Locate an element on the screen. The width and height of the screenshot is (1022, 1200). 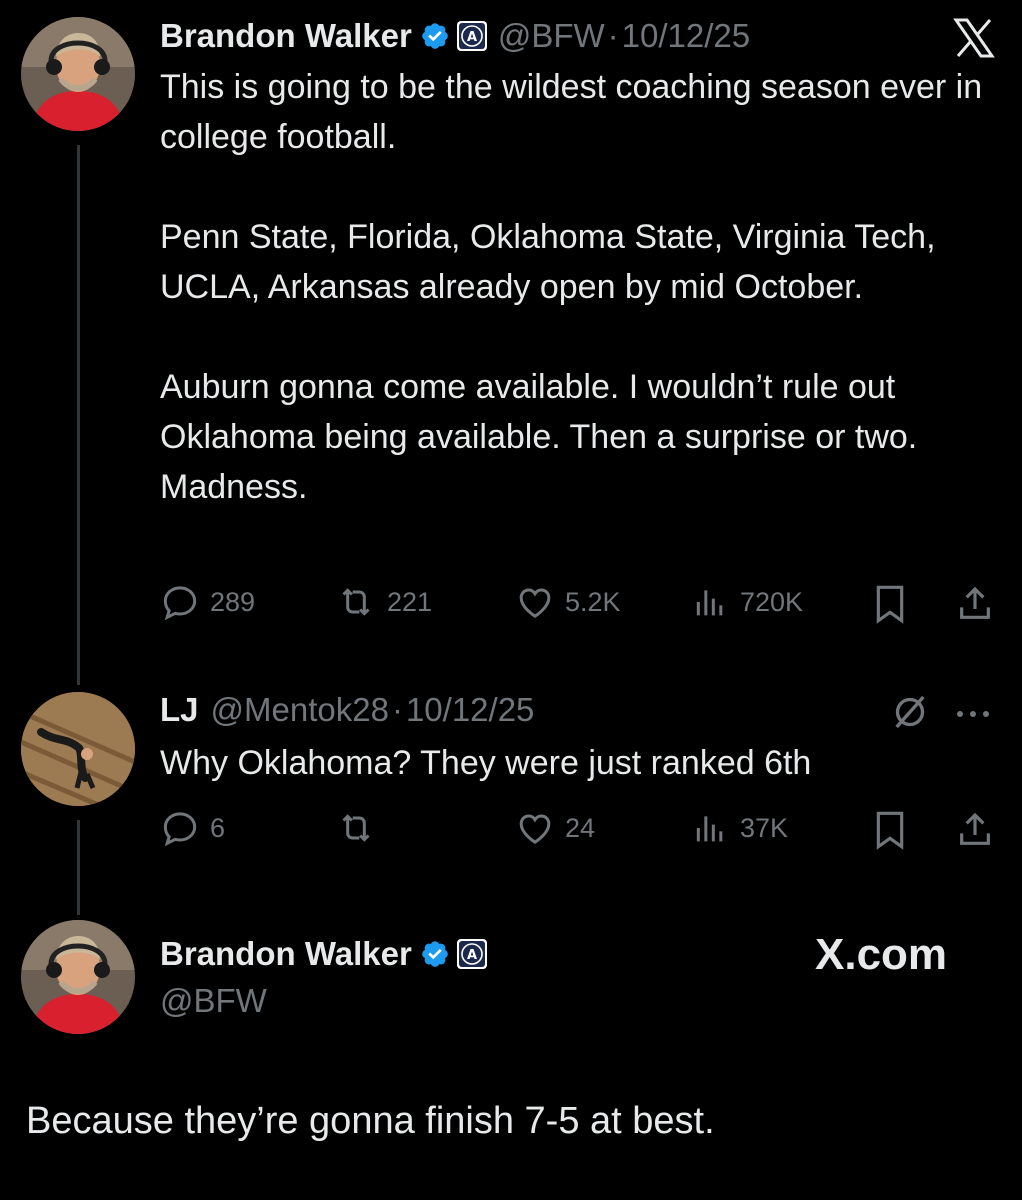
views-count: 720K is located at coordinates (772, 601).